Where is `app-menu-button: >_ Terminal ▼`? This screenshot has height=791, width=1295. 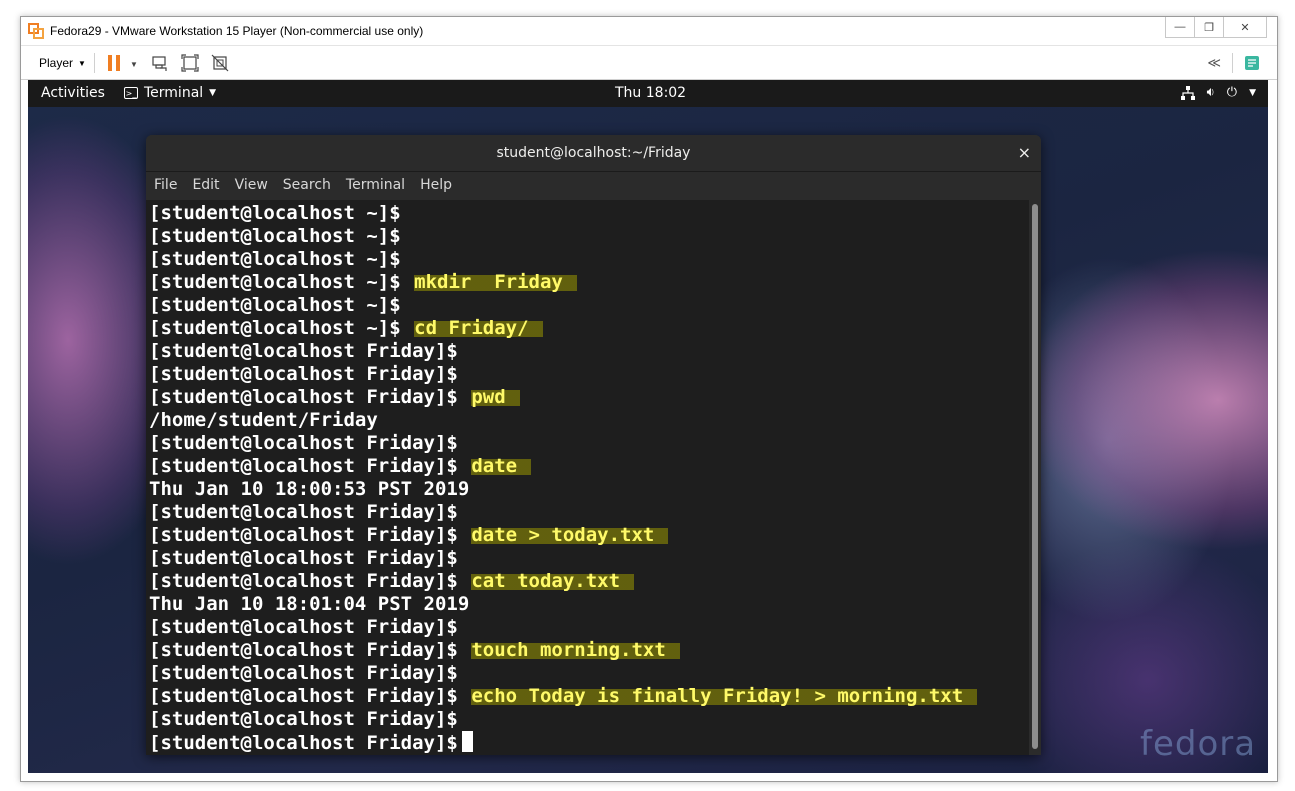
app-menu-button: >_ Terminal ▼ is located at coordinates (170, 93).